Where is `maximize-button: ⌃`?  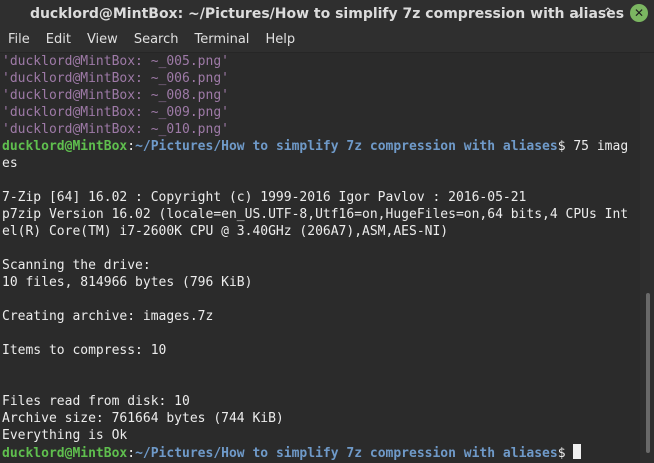 maximize-button: ⌃ is located at coordinates (608, 13).